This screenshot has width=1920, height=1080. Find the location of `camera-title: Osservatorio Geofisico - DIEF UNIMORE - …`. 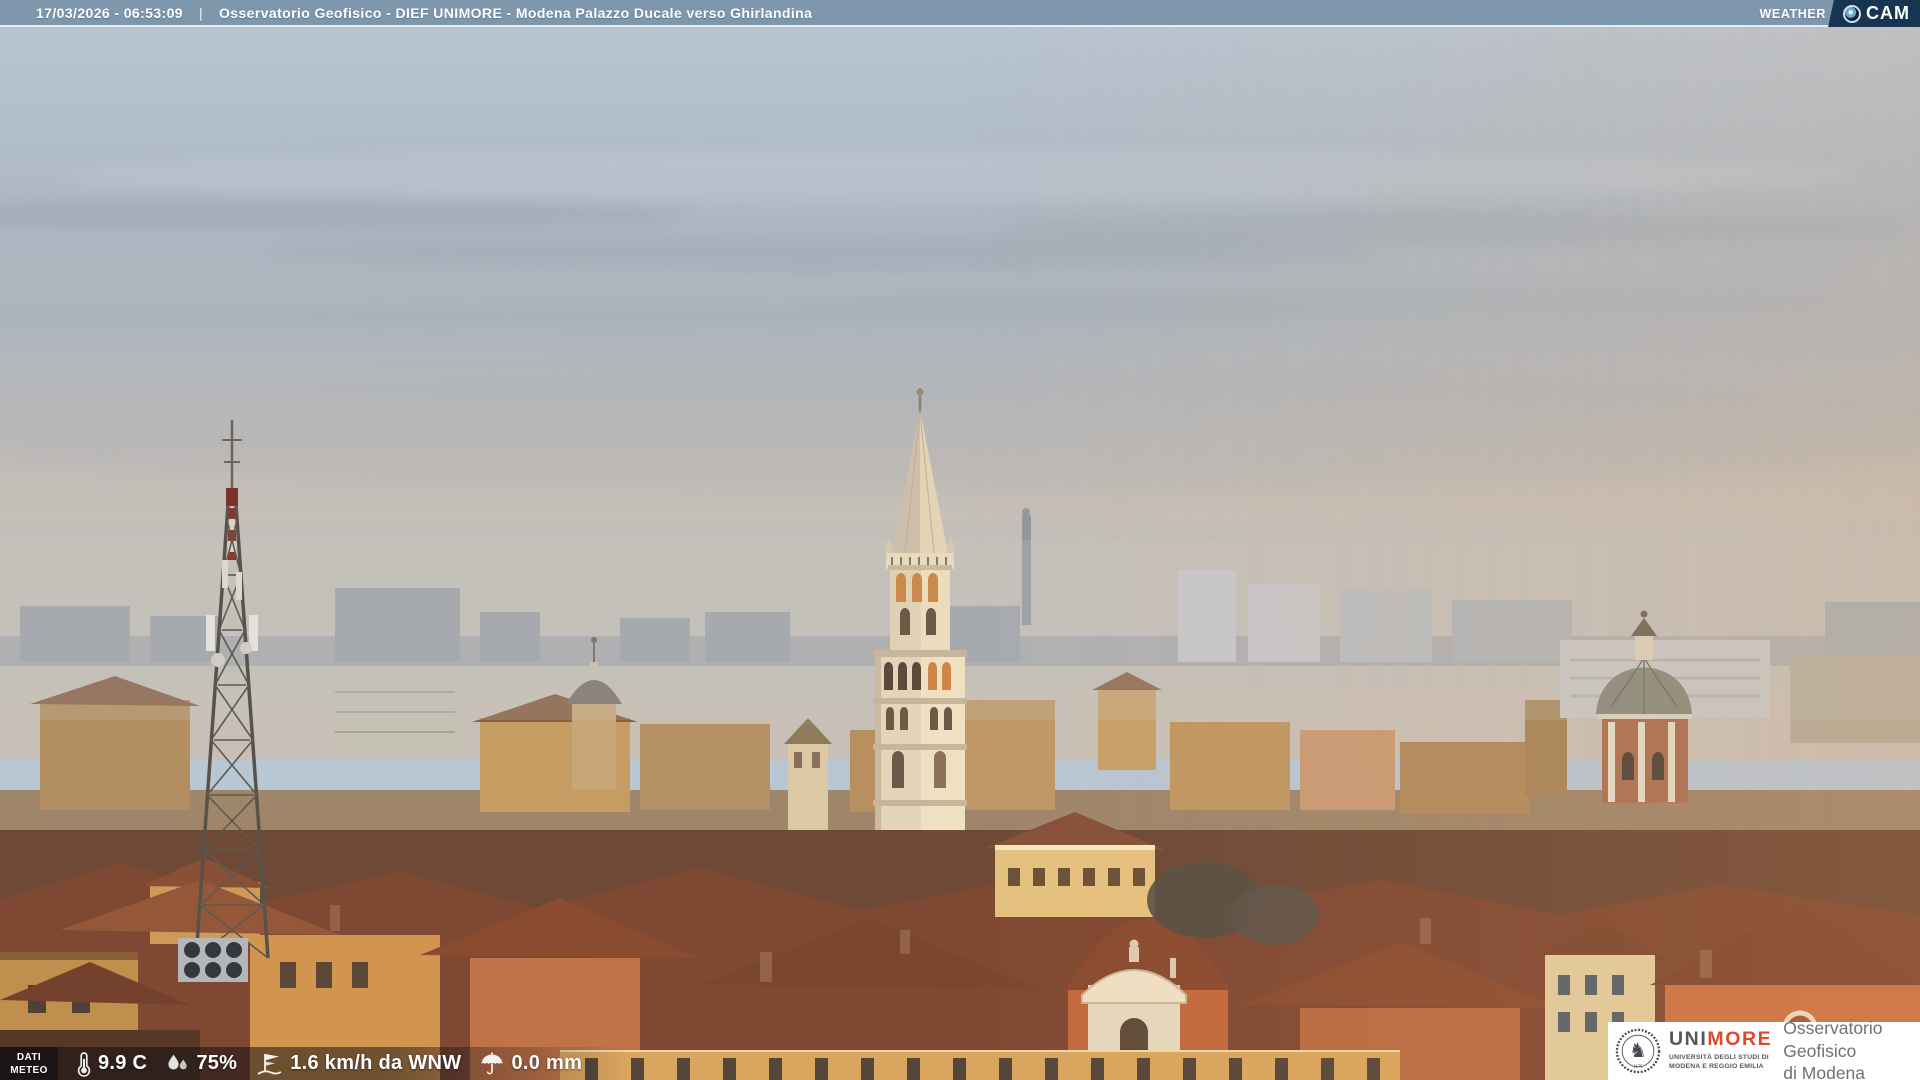

camera-title: Osservatorio Geofisico - DIEF UNIMORE - … is located at coordinates (516, 12).